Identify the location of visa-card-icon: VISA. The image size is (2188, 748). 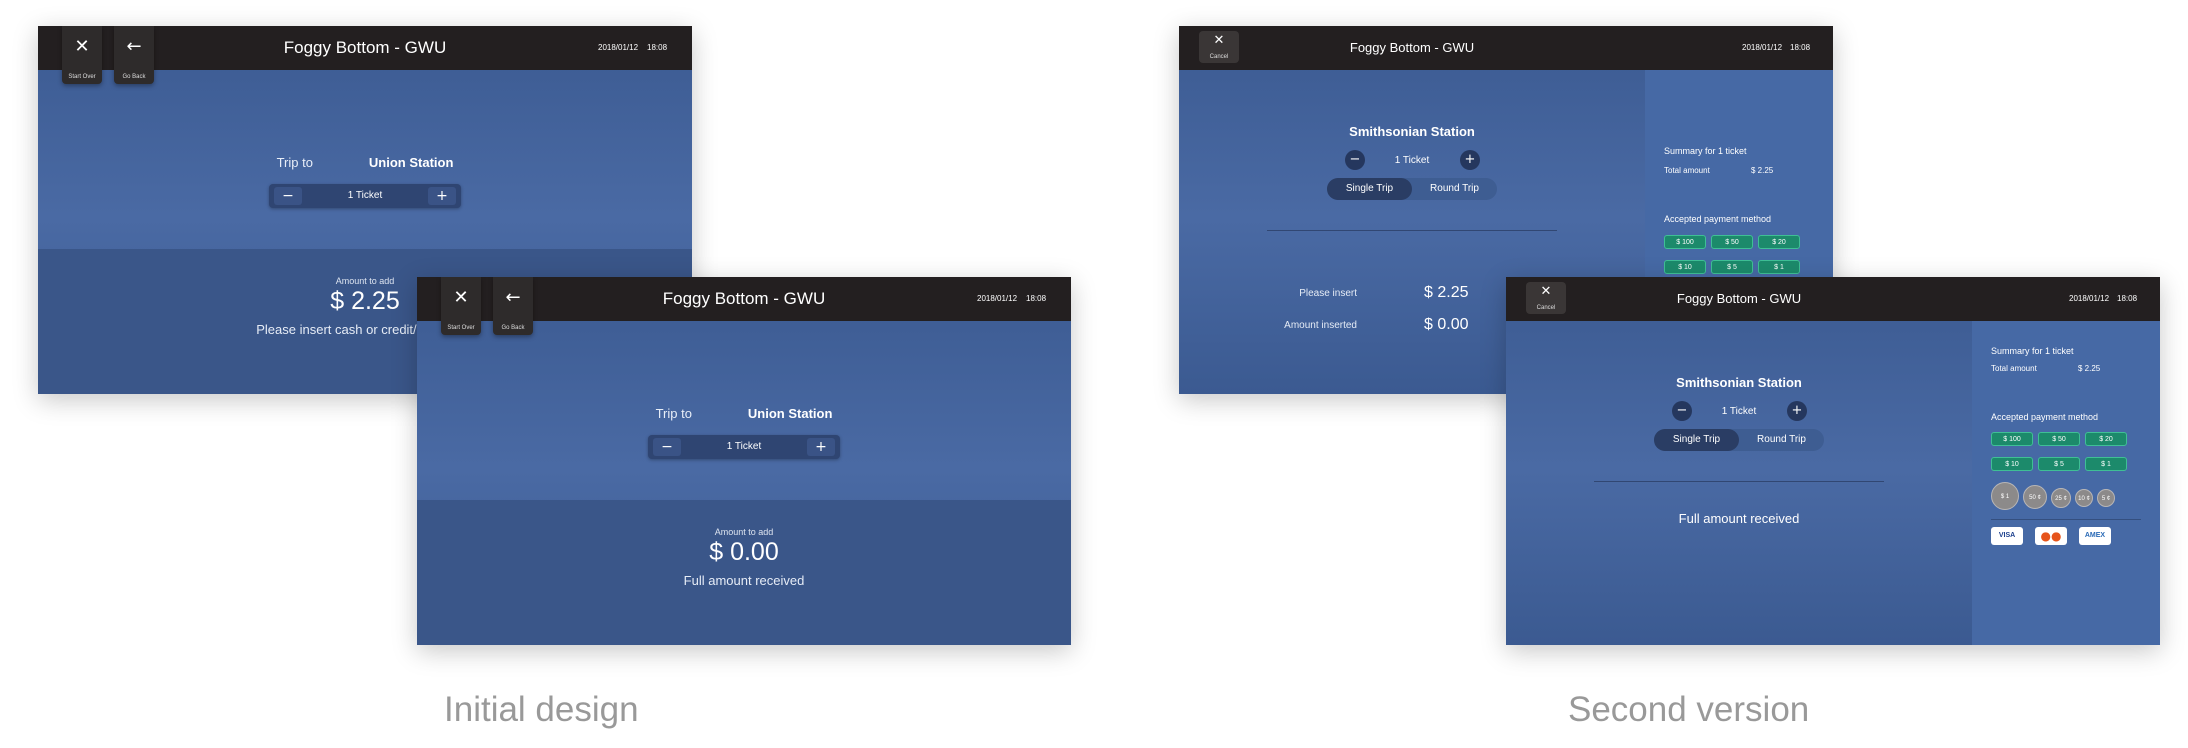
(2007, 536).